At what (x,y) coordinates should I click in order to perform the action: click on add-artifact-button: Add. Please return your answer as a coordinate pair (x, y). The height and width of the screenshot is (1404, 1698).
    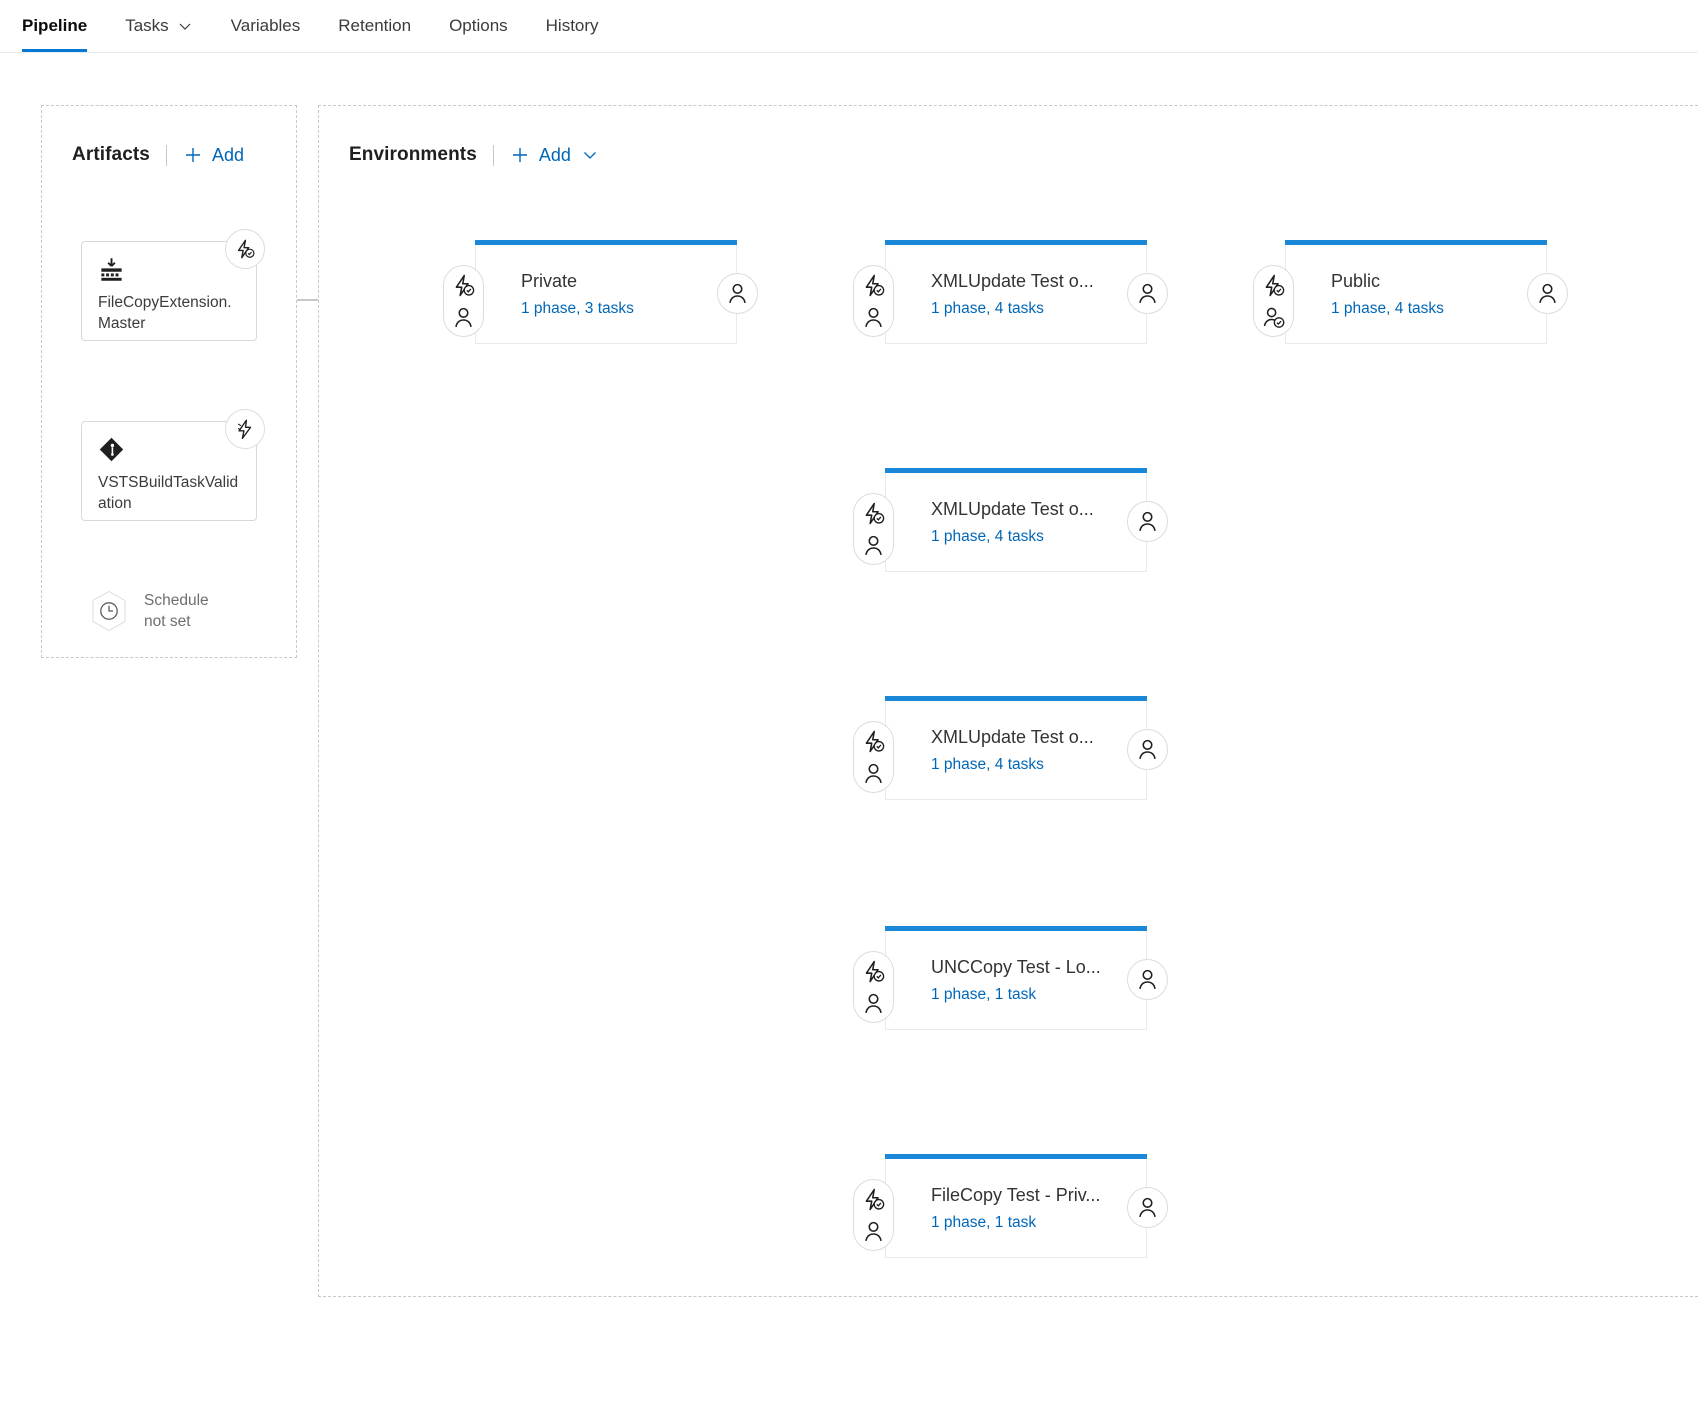
    Looking at the image, I should click on (213, 155).